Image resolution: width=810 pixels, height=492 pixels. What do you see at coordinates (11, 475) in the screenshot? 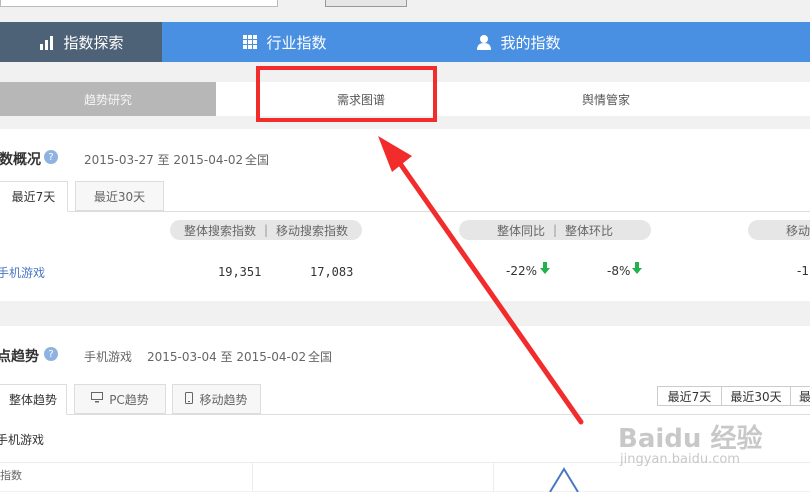
I see `y-axis-label: 指数` at bounding box center [11, 475].